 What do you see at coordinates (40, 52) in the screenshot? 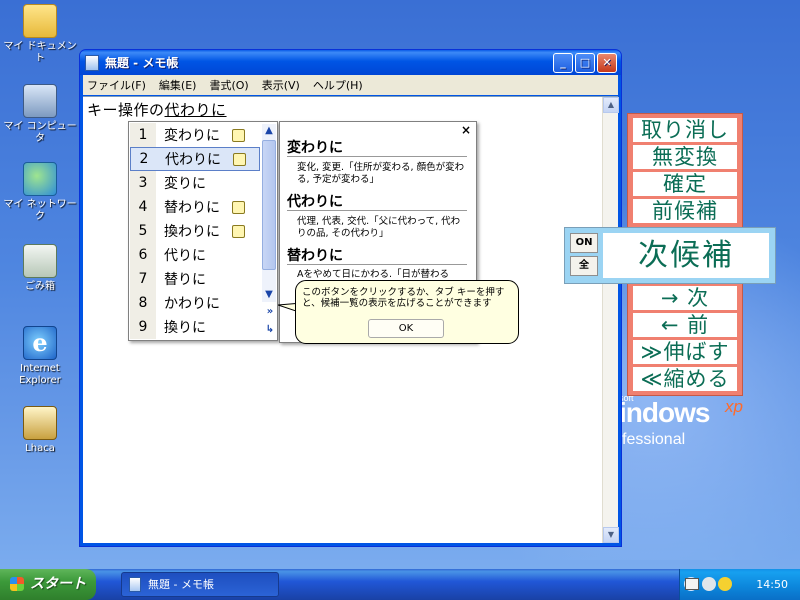
I see `desktop-icon-label: マイ ドキュメント` at bounding box center [40, 52].